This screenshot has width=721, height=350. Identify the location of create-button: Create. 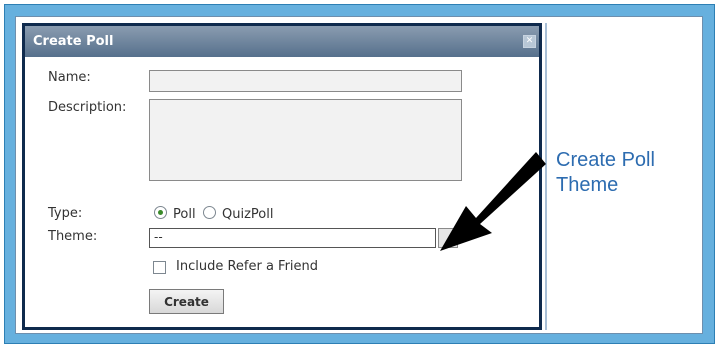
(186, 301).